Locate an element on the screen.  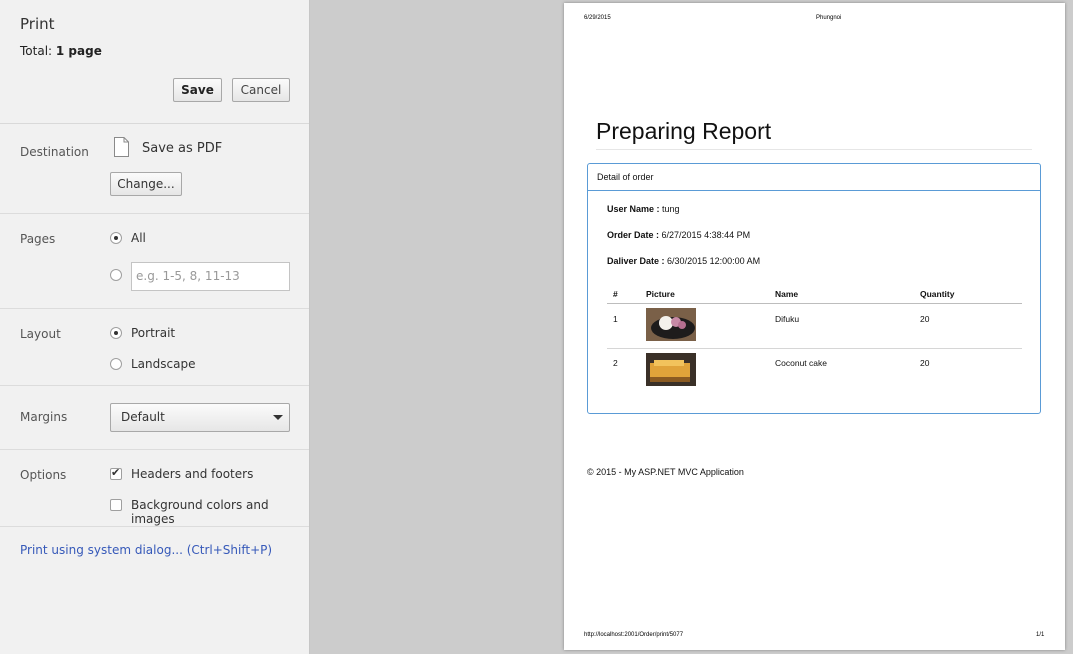
portrait-radio is located at coordinates (116, 333).